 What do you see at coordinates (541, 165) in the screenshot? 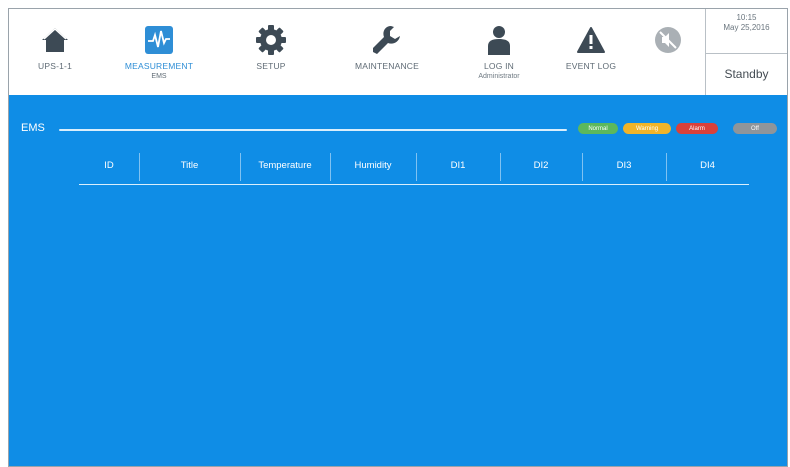
I see `column-header-di2: DI2` at bounding box center [541, 165].